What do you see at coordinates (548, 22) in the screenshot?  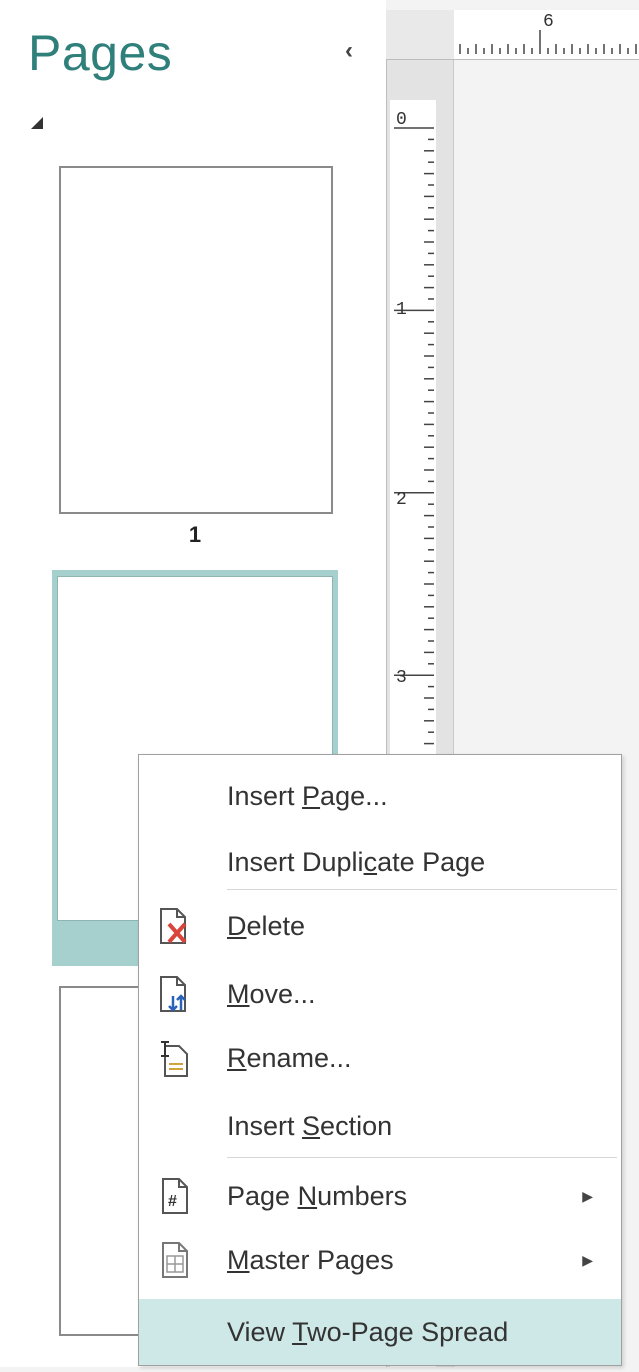 I see `ruler-mark-6: 6` at bounding box center [548, 22].